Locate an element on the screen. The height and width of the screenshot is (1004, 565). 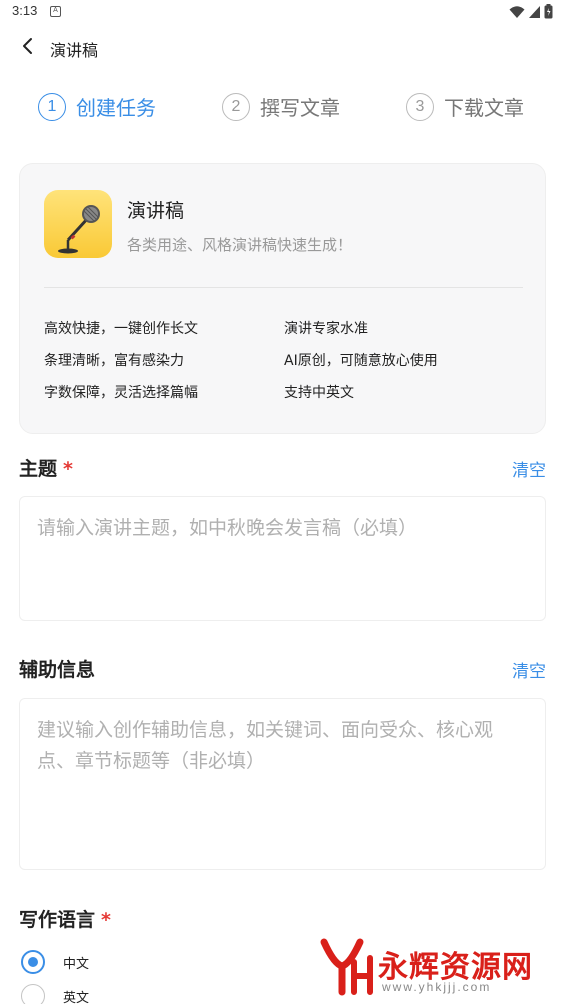
battery-icon is located at coordinates (548, 11).